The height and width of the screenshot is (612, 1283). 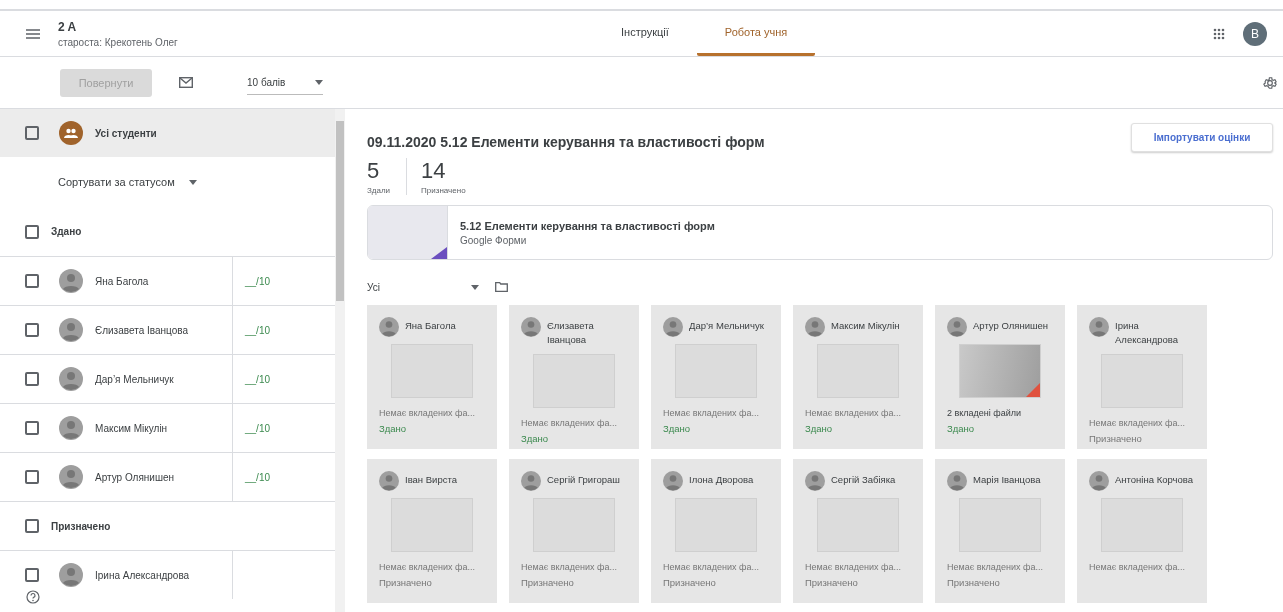 I want to click on folder-icon, so click(x=501, y=287).